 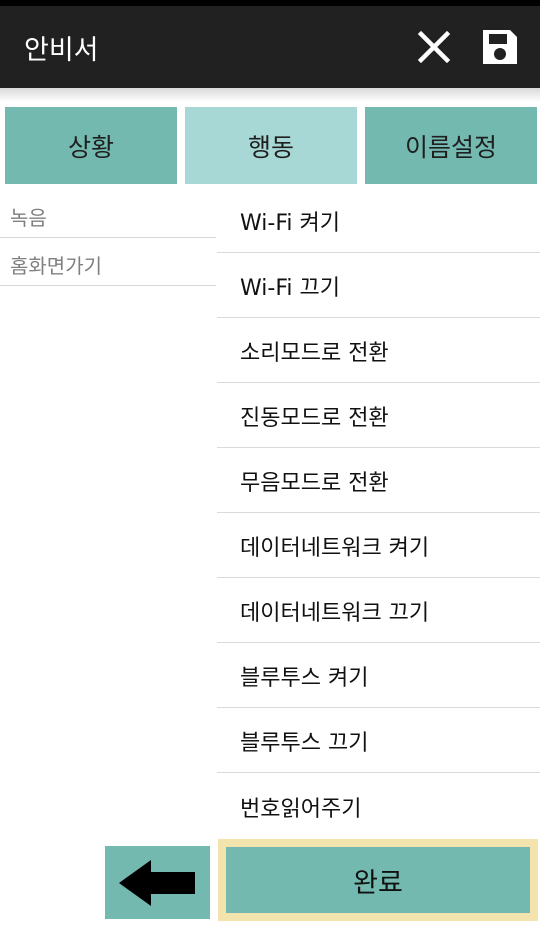 I want to click on tab-situation: 상황, so click(x=91, y=145).